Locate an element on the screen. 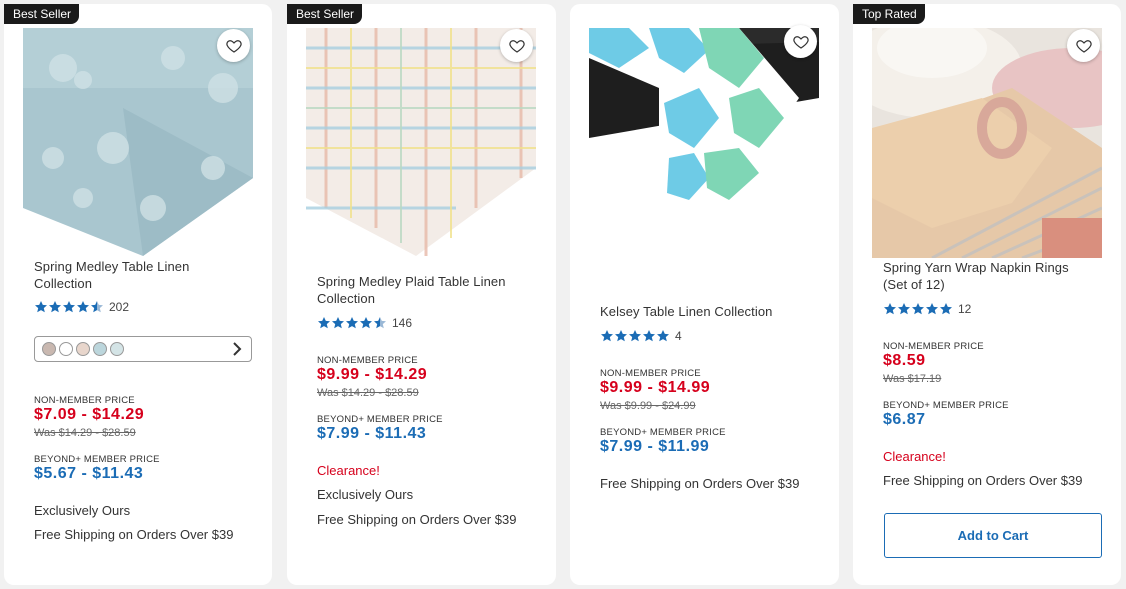 This screenshot has width=1126, height=589. star-rating: 202 is located at coordinates (81, 307).